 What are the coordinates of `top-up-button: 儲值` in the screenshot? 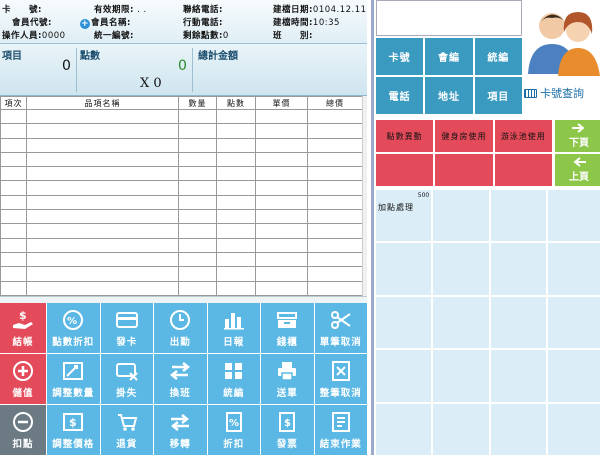 It's located at (23, 379).